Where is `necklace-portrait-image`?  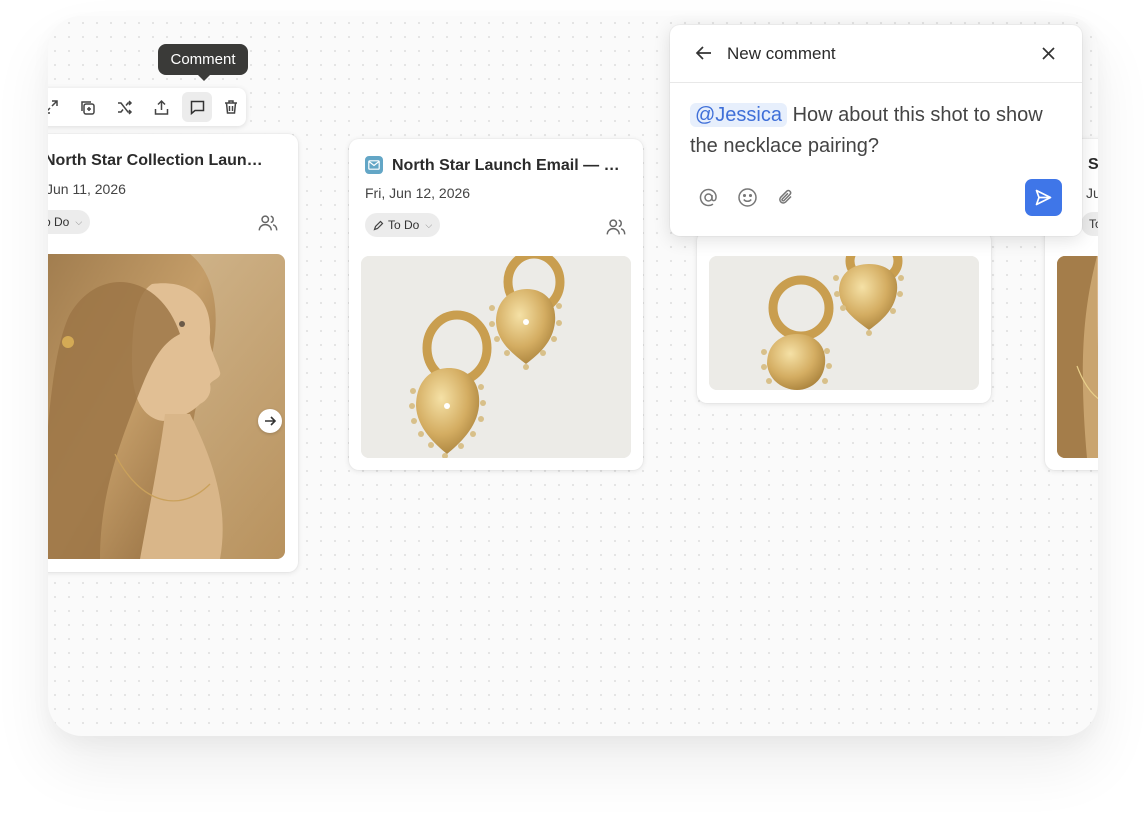 necklace-portrait-image is located at coordinates (1077, 357).